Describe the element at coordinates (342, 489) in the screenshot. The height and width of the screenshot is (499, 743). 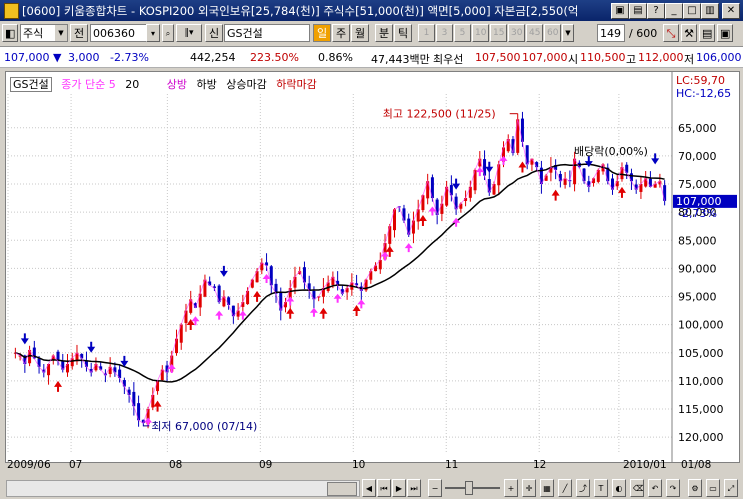
I see `scroll-thumb` at that location.